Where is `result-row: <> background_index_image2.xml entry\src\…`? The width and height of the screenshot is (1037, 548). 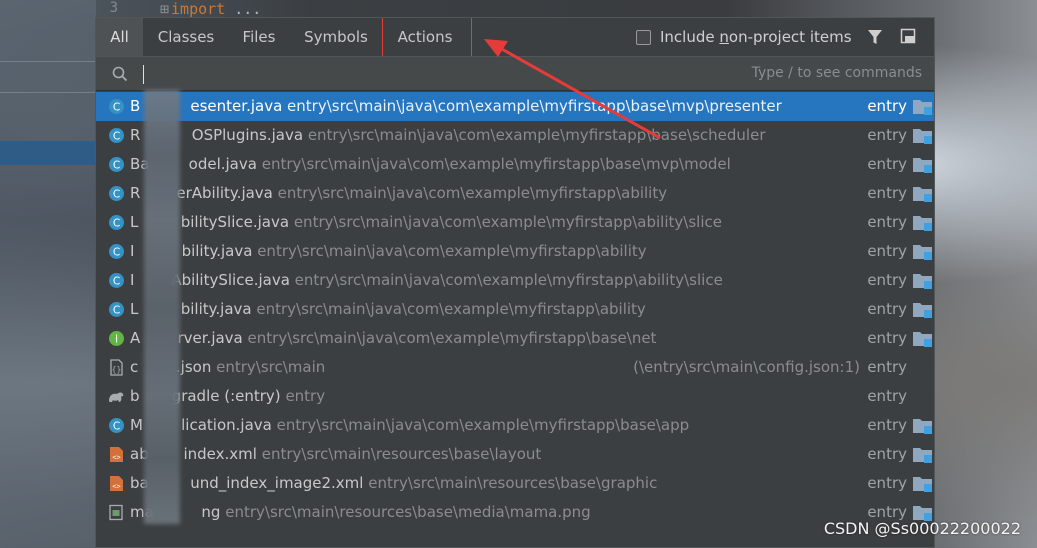
result-row: <> background_index_image2.xml entry\src\… is located at coordinates (515, 483).